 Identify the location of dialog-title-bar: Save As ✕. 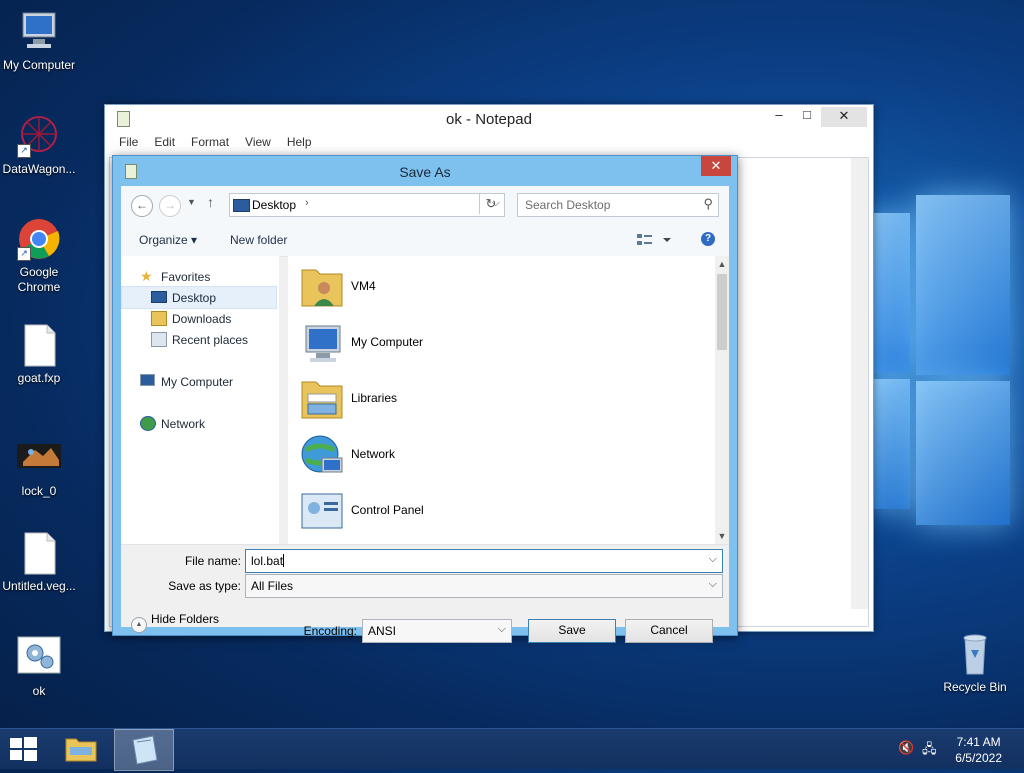
(425, 171).